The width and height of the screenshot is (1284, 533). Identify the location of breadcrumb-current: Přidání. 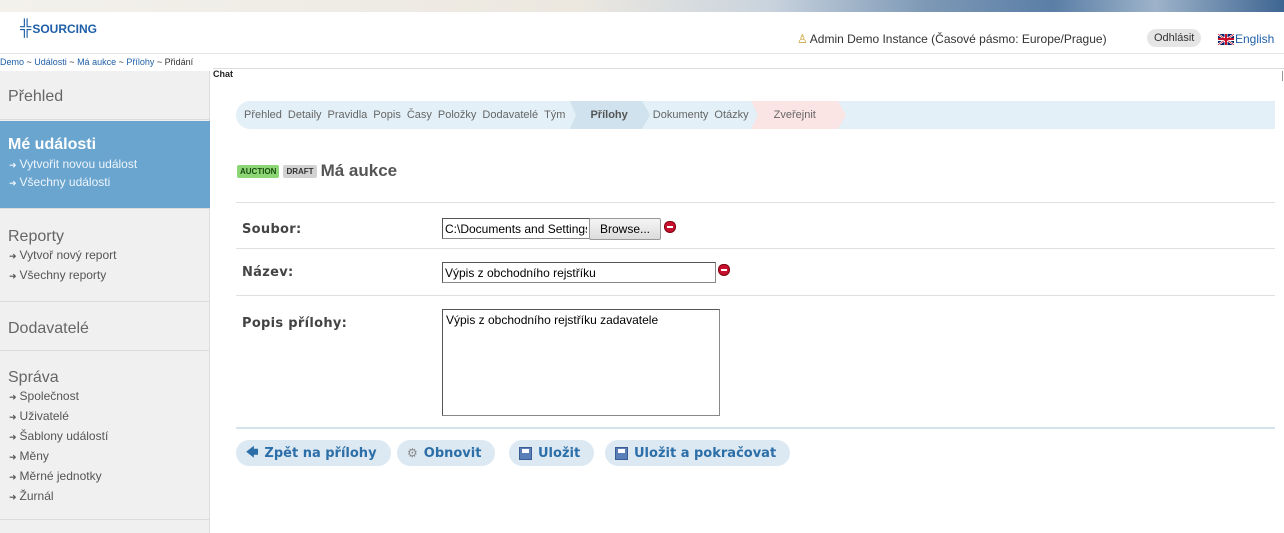
(179, 62).